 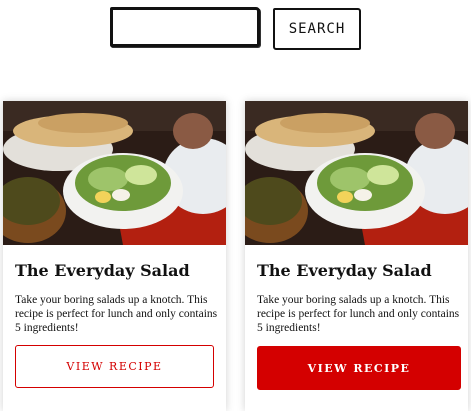 I want to click on search-input, so click(x=185, y=27).